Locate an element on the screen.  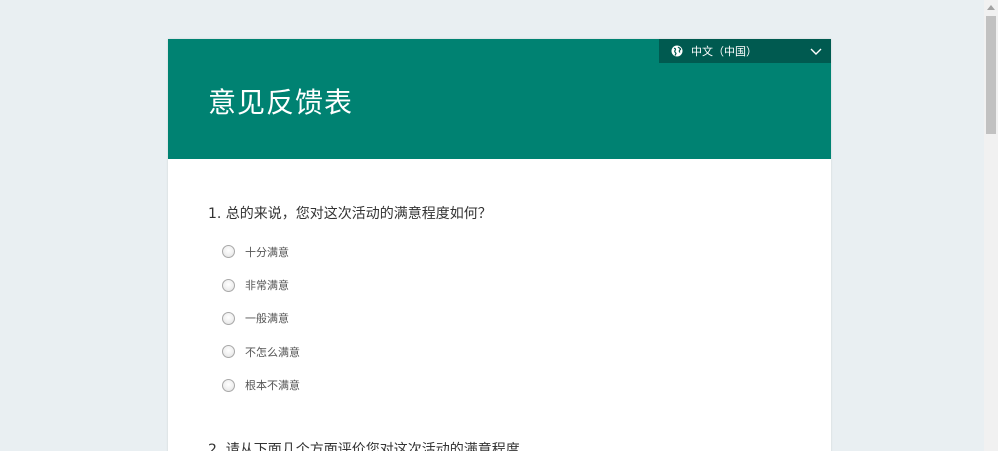
option-not-at-all-satisfied: 根本不满意 is located at coordinates (506, 385).